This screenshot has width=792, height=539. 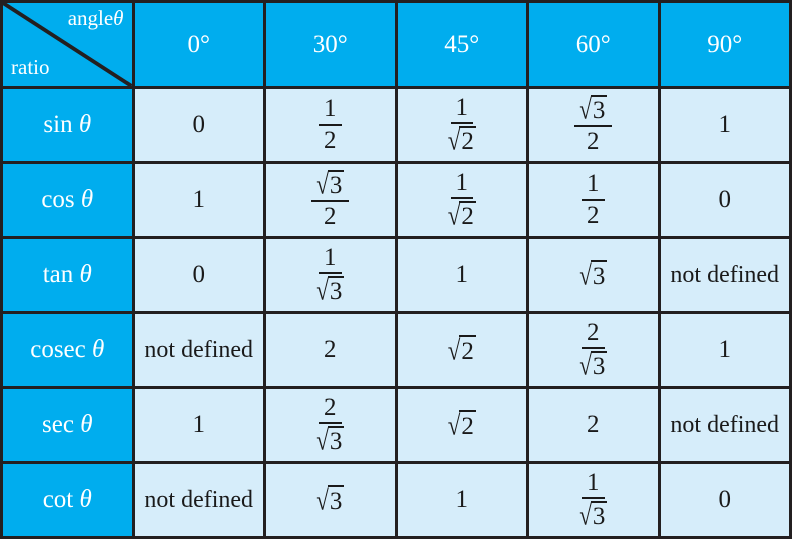 What do you see at coordinates (330, 44) in the screenshot?
I see `column-header-30deg: 30°` at bounding box center [330, 44].